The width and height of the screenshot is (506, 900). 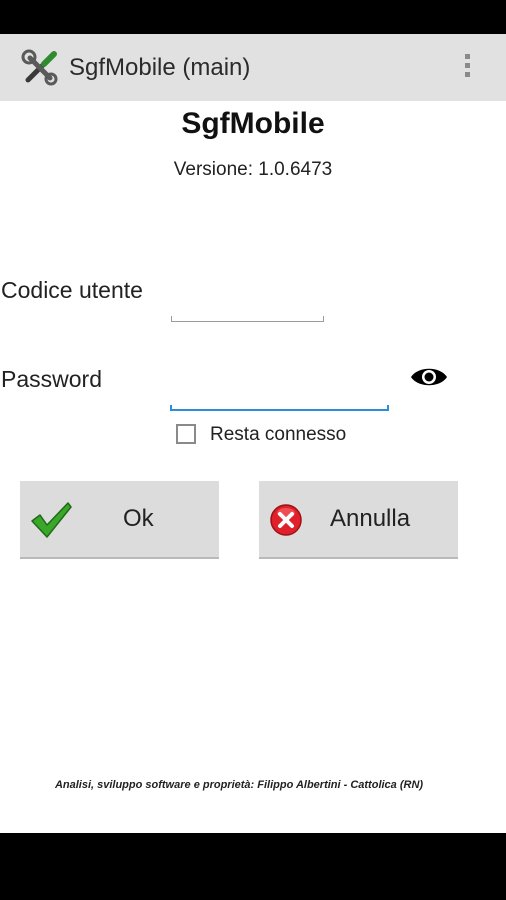 I want to click on cancel-button: Annulla, so click(x=358, y=520).